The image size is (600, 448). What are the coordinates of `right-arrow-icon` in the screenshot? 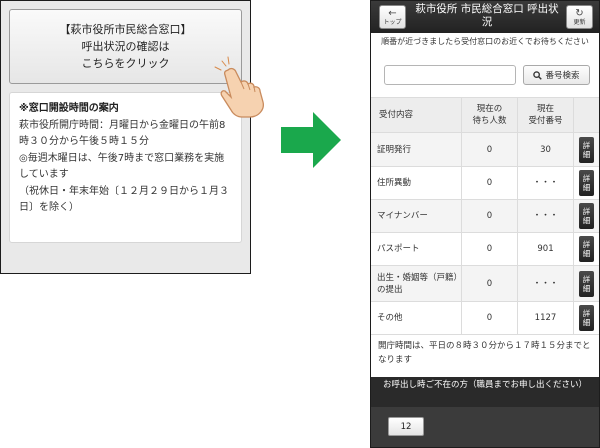 It's located at (311, 140).